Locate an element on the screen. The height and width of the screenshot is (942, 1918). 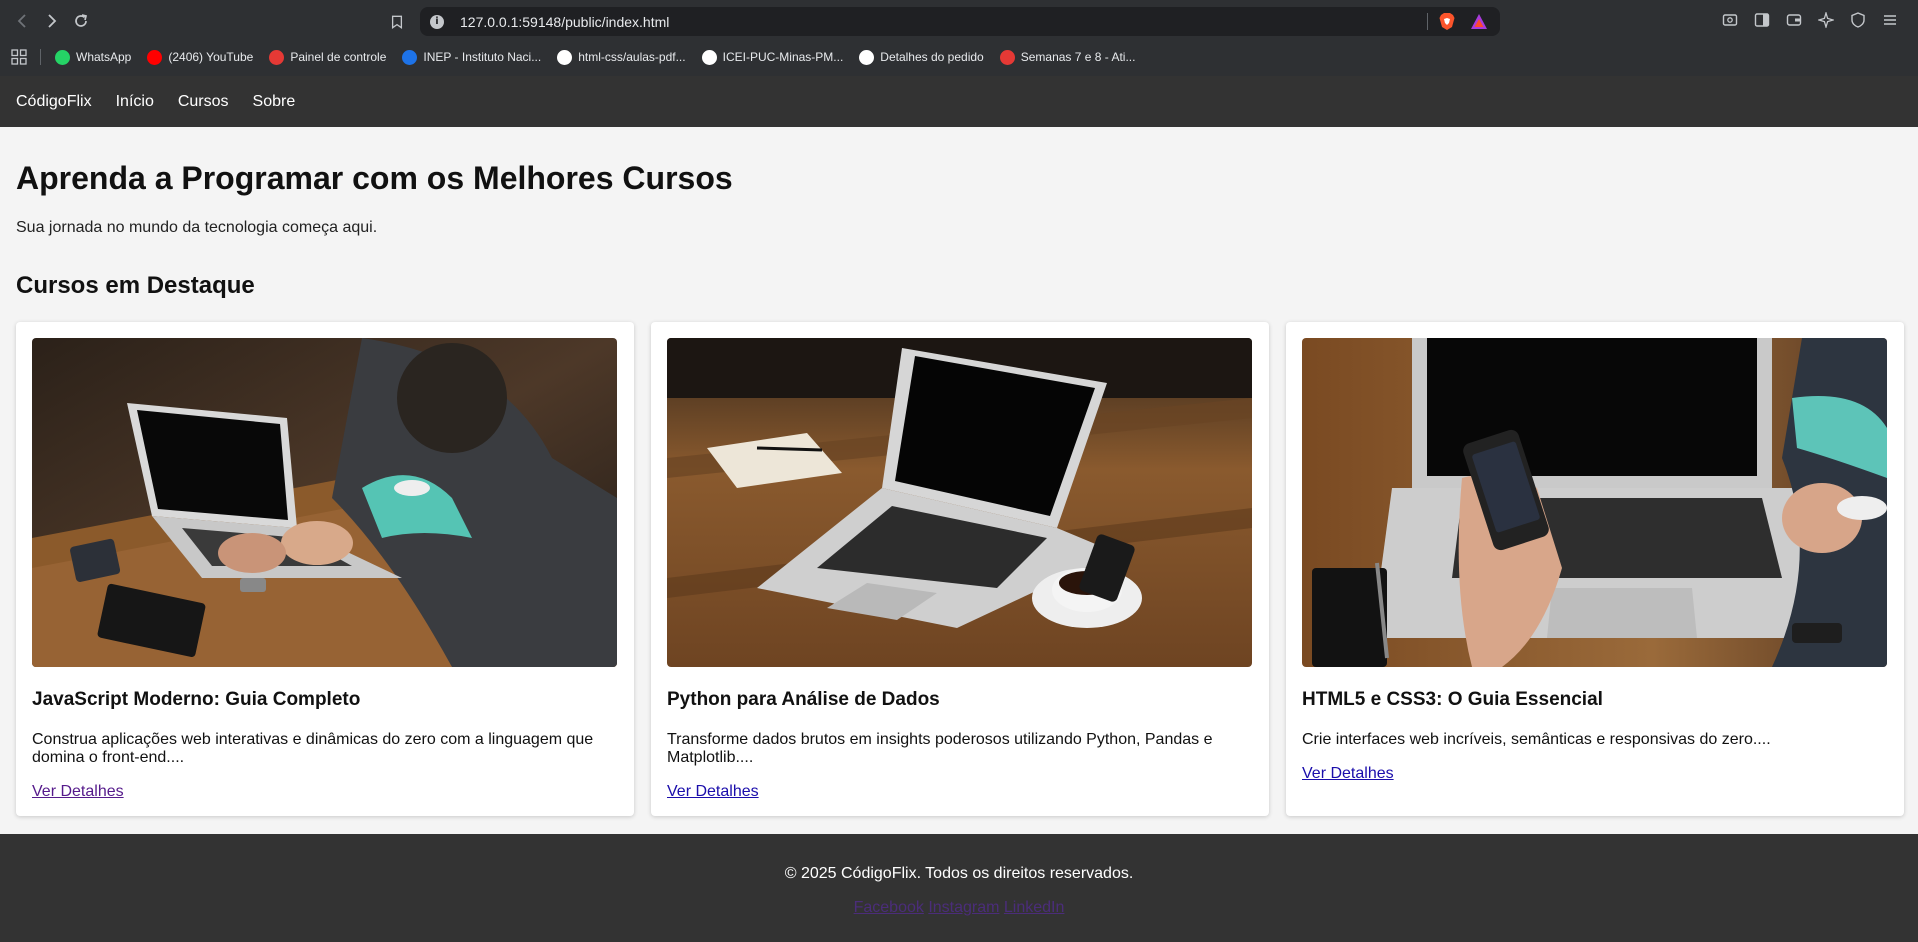
nav-link-sobre: Sobre is located at coordinates (274, 102).